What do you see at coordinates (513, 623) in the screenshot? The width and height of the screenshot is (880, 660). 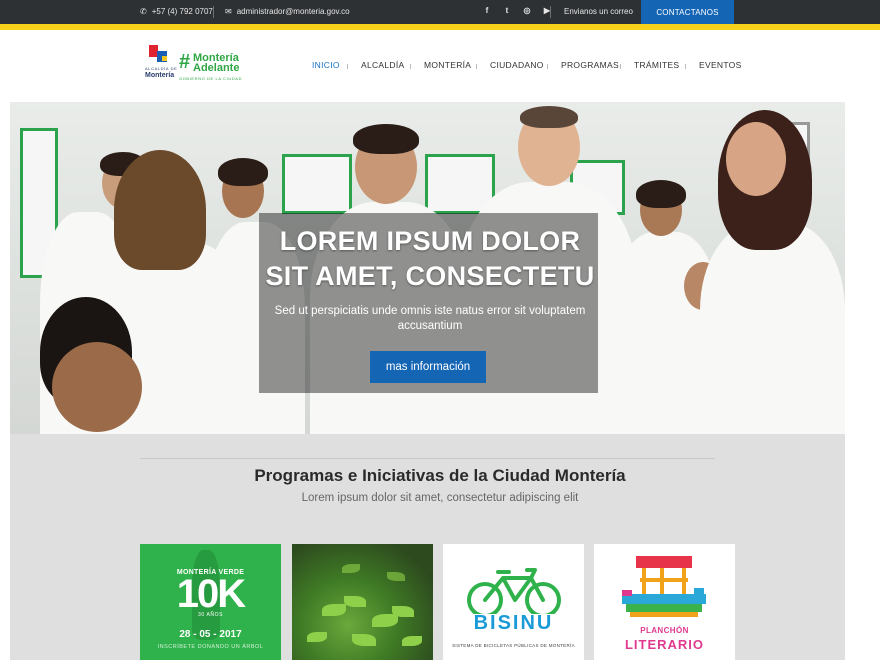 I see `bisinu-title: BISINU` at bounding box center [513, 623].